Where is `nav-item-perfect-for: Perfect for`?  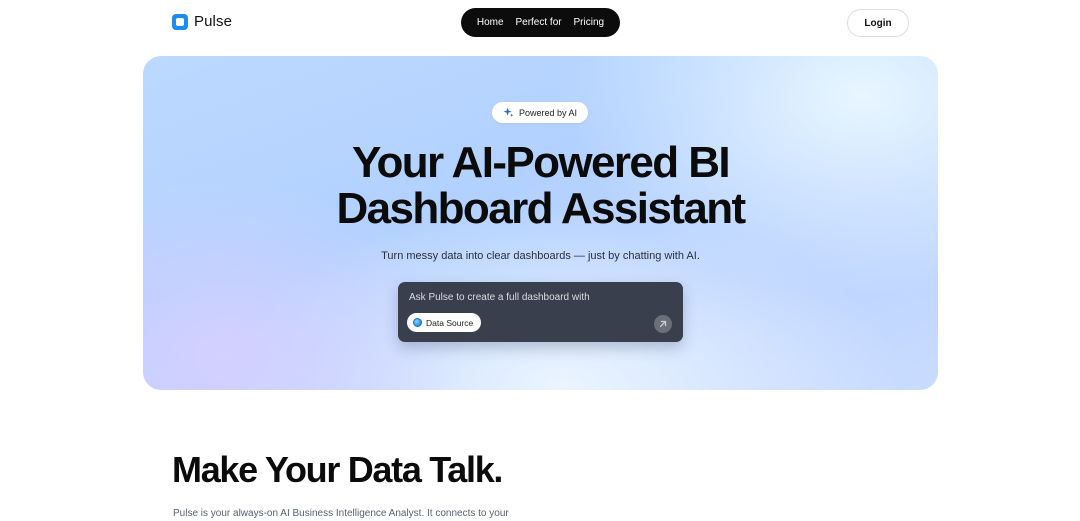
nav-item-perfect-for: Perfect for is located at coordinates (538, 22).